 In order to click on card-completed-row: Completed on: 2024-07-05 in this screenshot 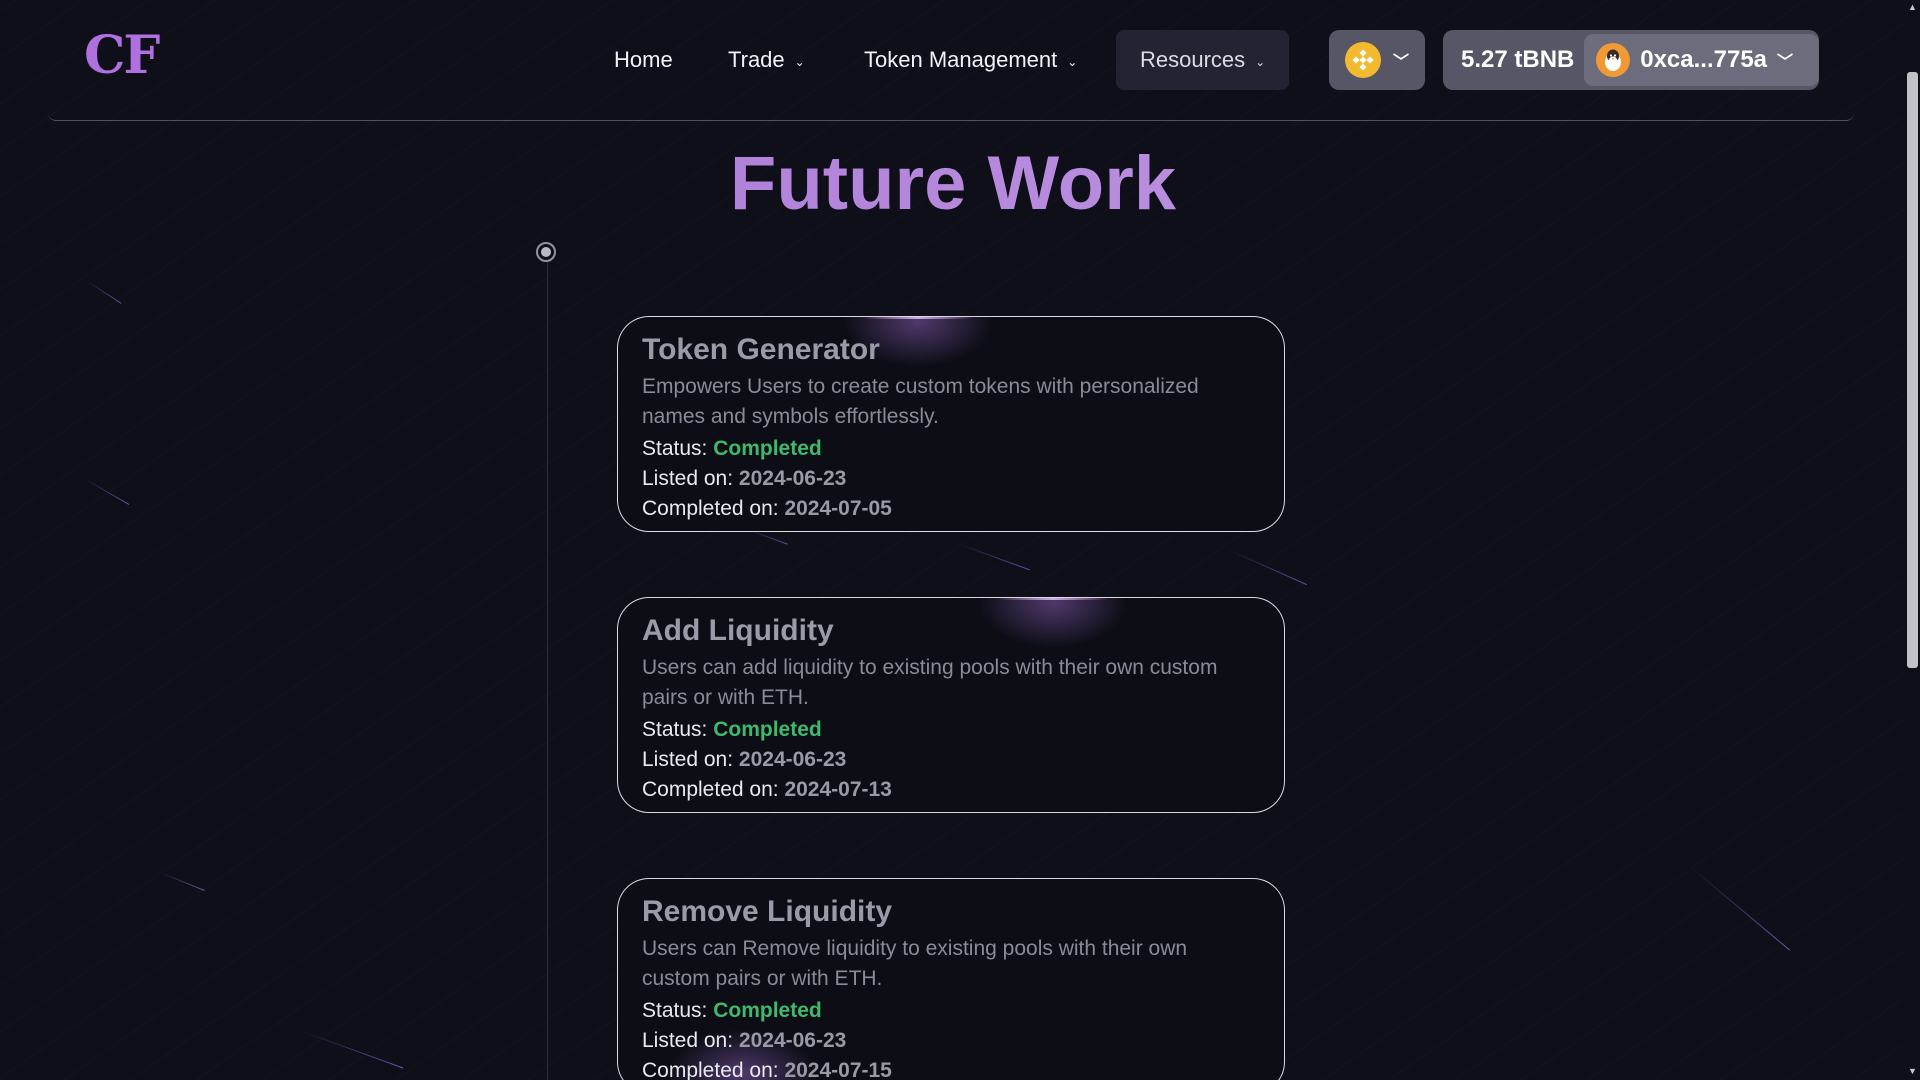, I will do `click(951, 509)`.